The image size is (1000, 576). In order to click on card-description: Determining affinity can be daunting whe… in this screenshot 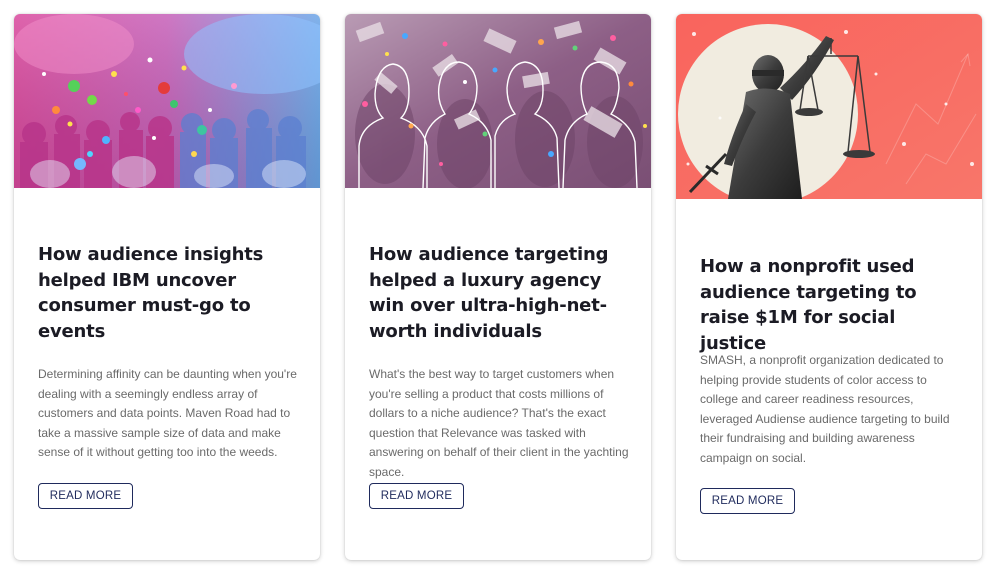, I will do `click(167, 413)`.